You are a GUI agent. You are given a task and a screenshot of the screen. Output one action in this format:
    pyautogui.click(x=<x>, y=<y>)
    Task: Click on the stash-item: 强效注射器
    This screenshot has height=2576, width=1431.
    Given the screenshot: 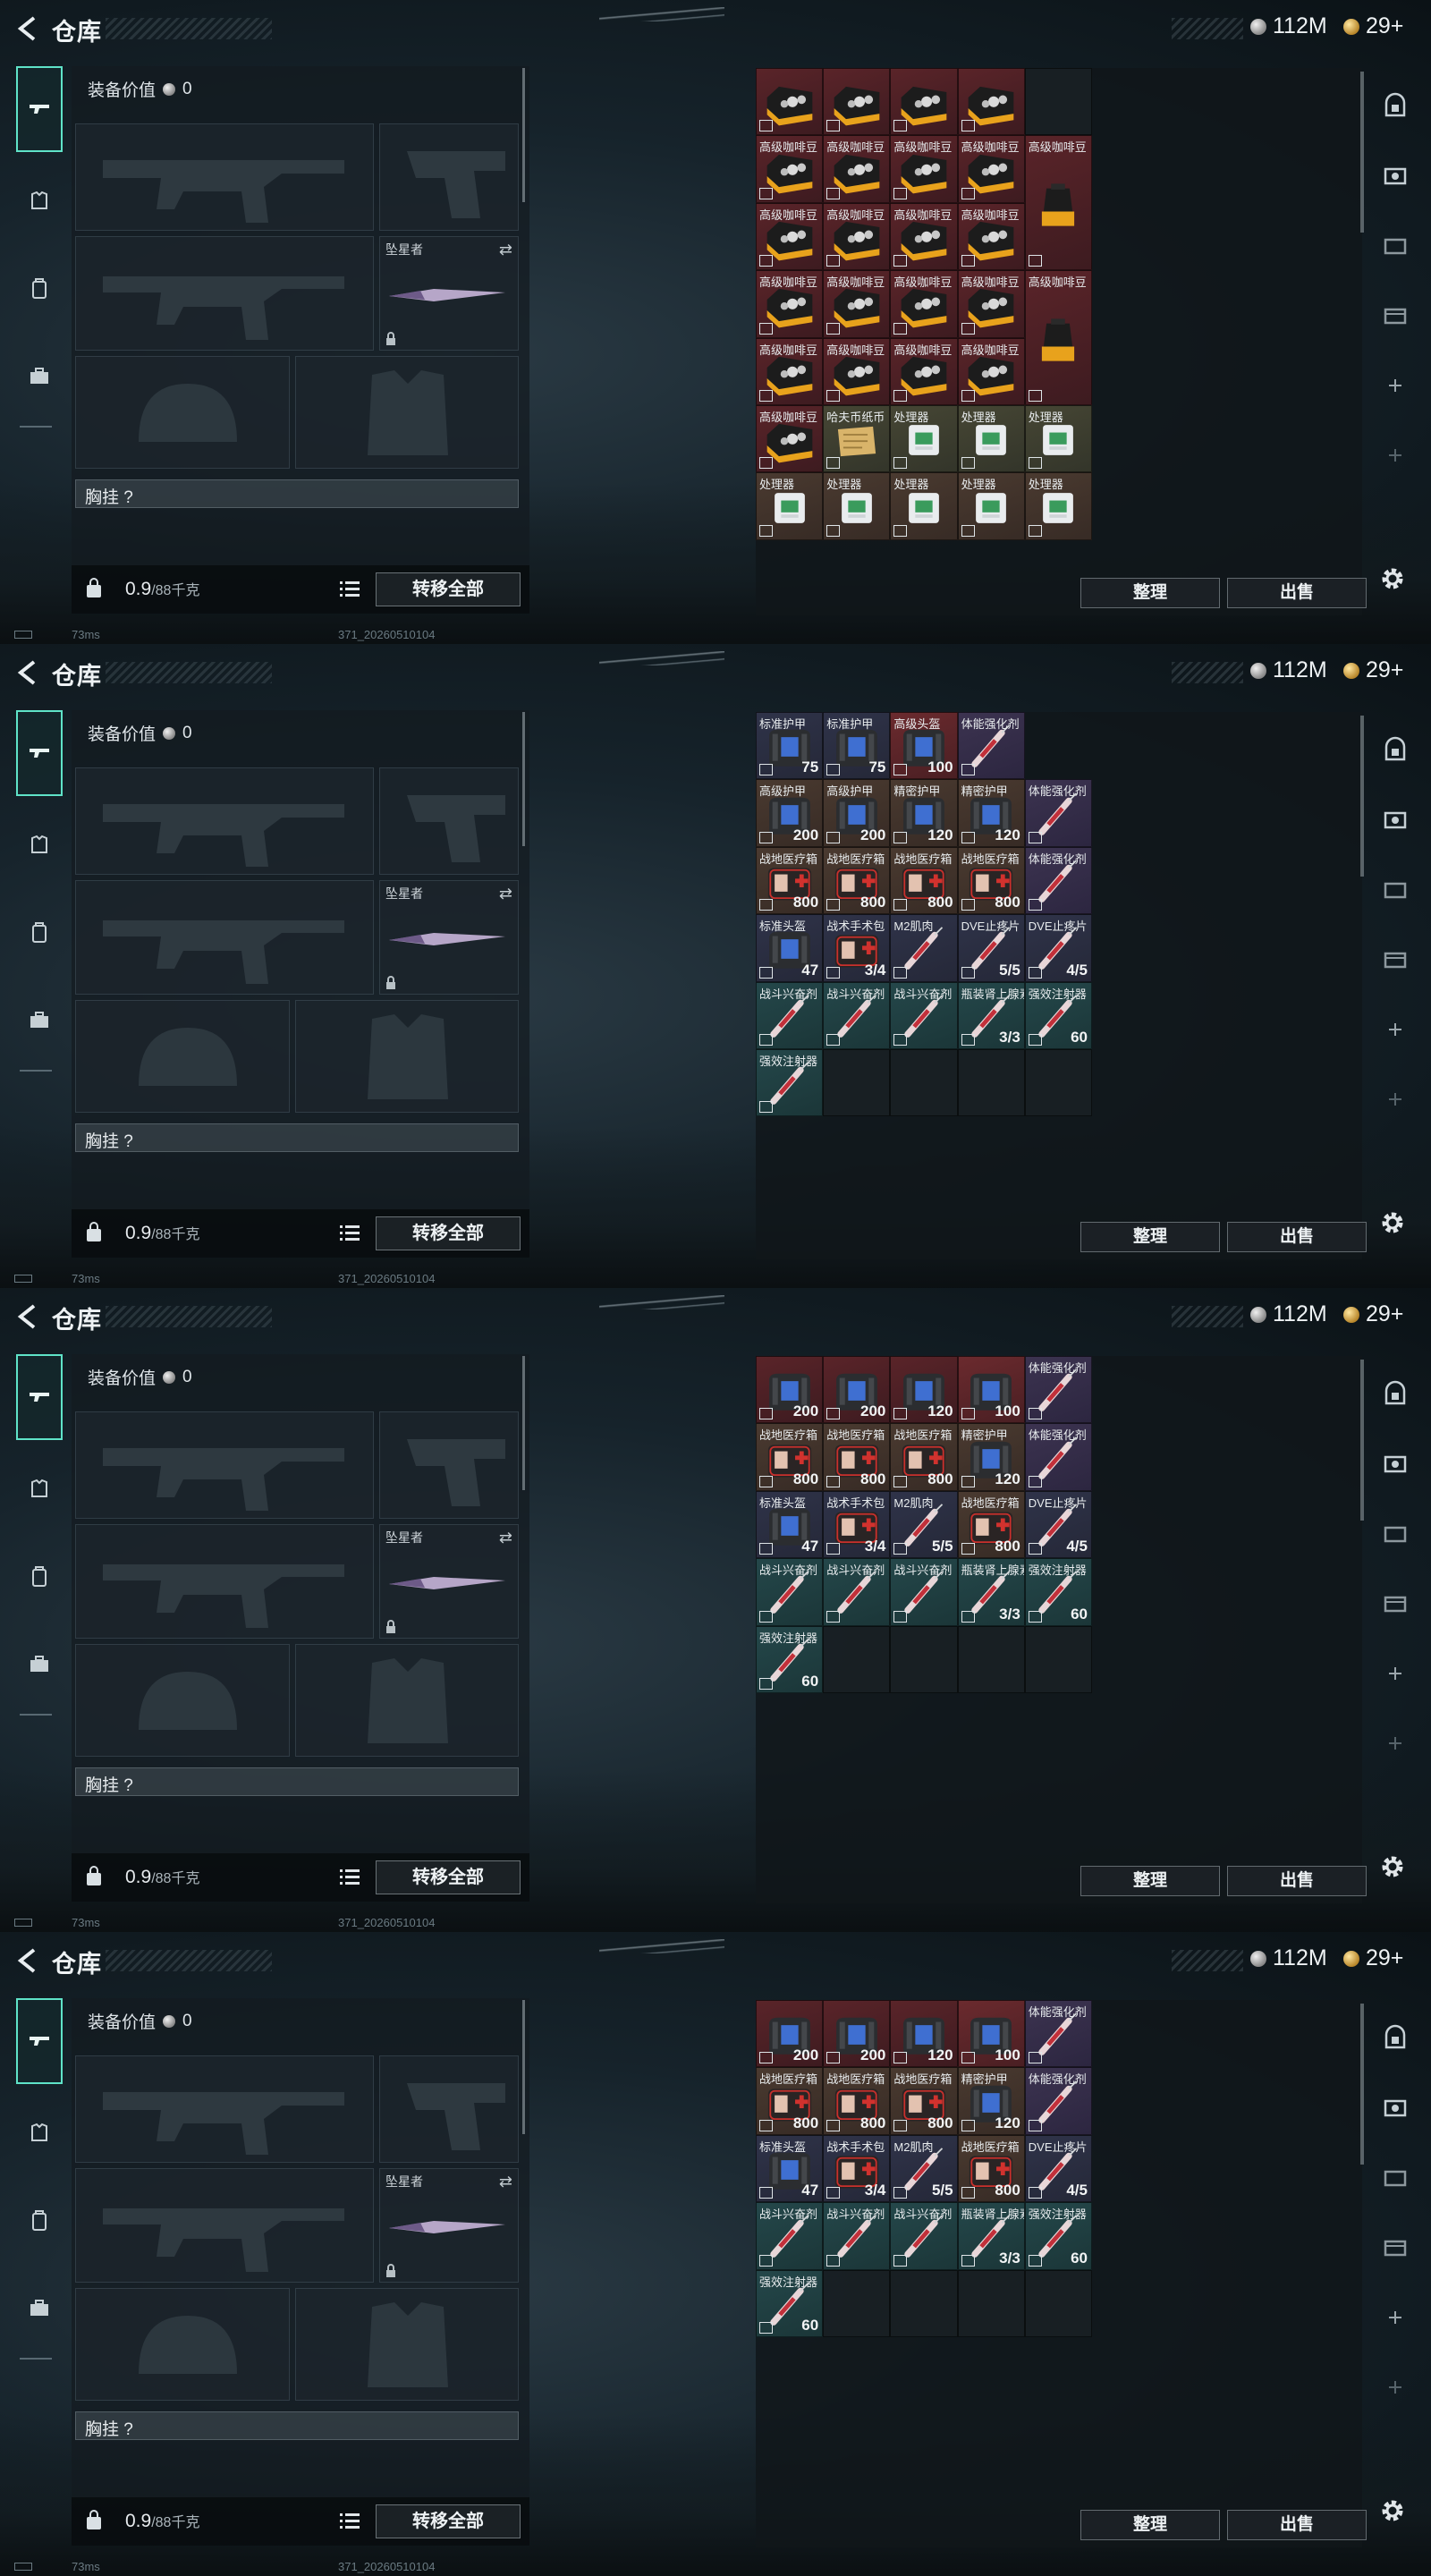 What is the action you would take?
    pyautogui.click(x=790, y=1083)
    